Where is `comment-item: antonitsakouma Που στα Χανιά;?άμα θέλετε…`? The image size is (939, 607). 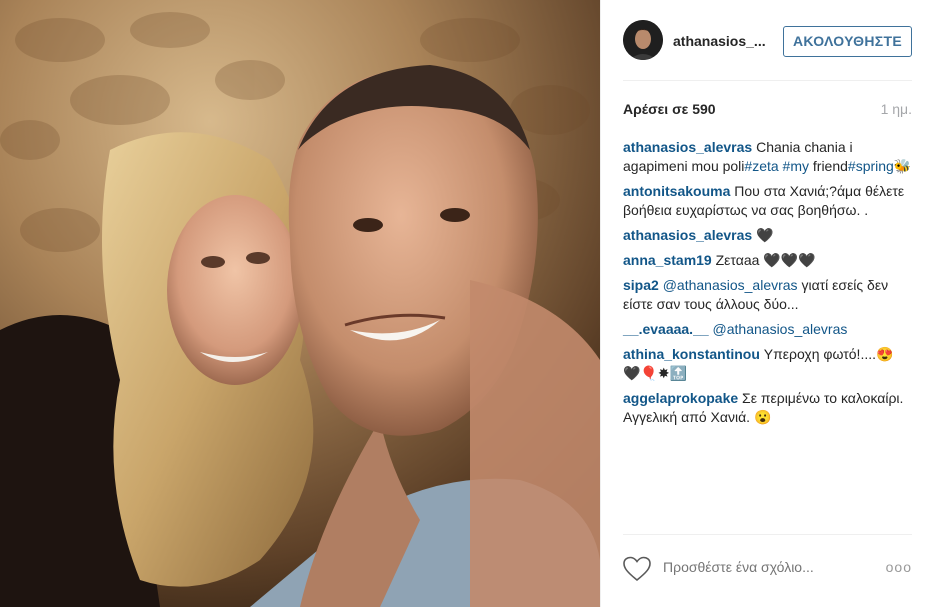
comment-item: antonitsakouma Που στα Χανιά;?άμα θέλετε… is located at coordinates (767, 201).